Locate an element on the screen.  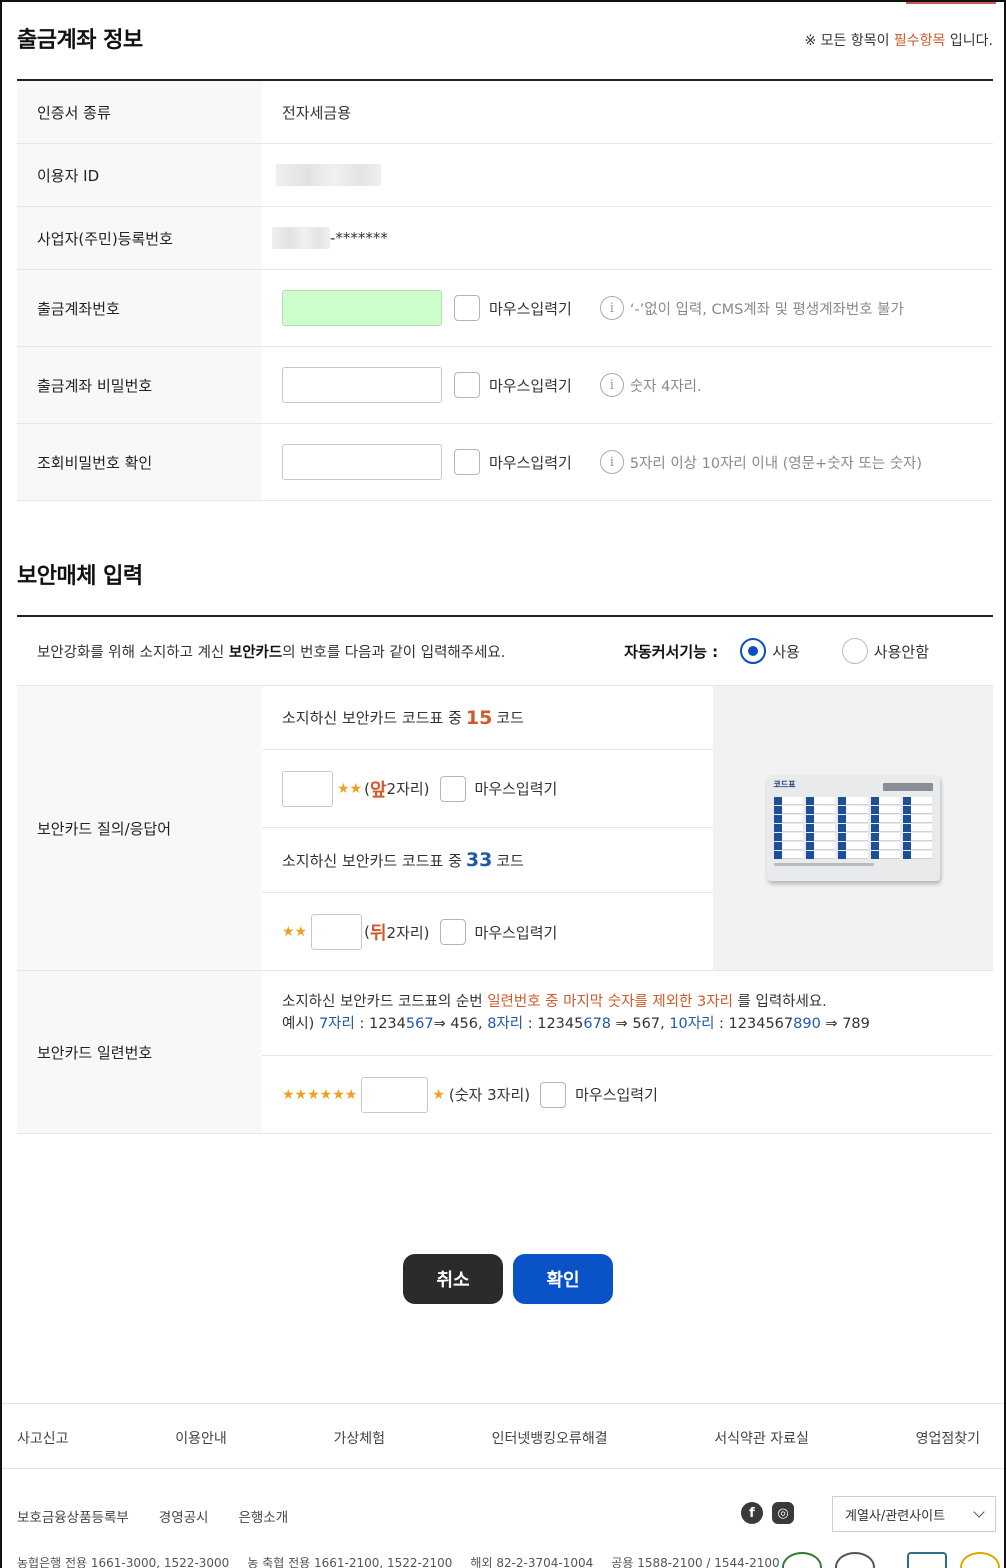
label-account-password: 출금계좌 비밀번호 is located at coordinates (139, 385).